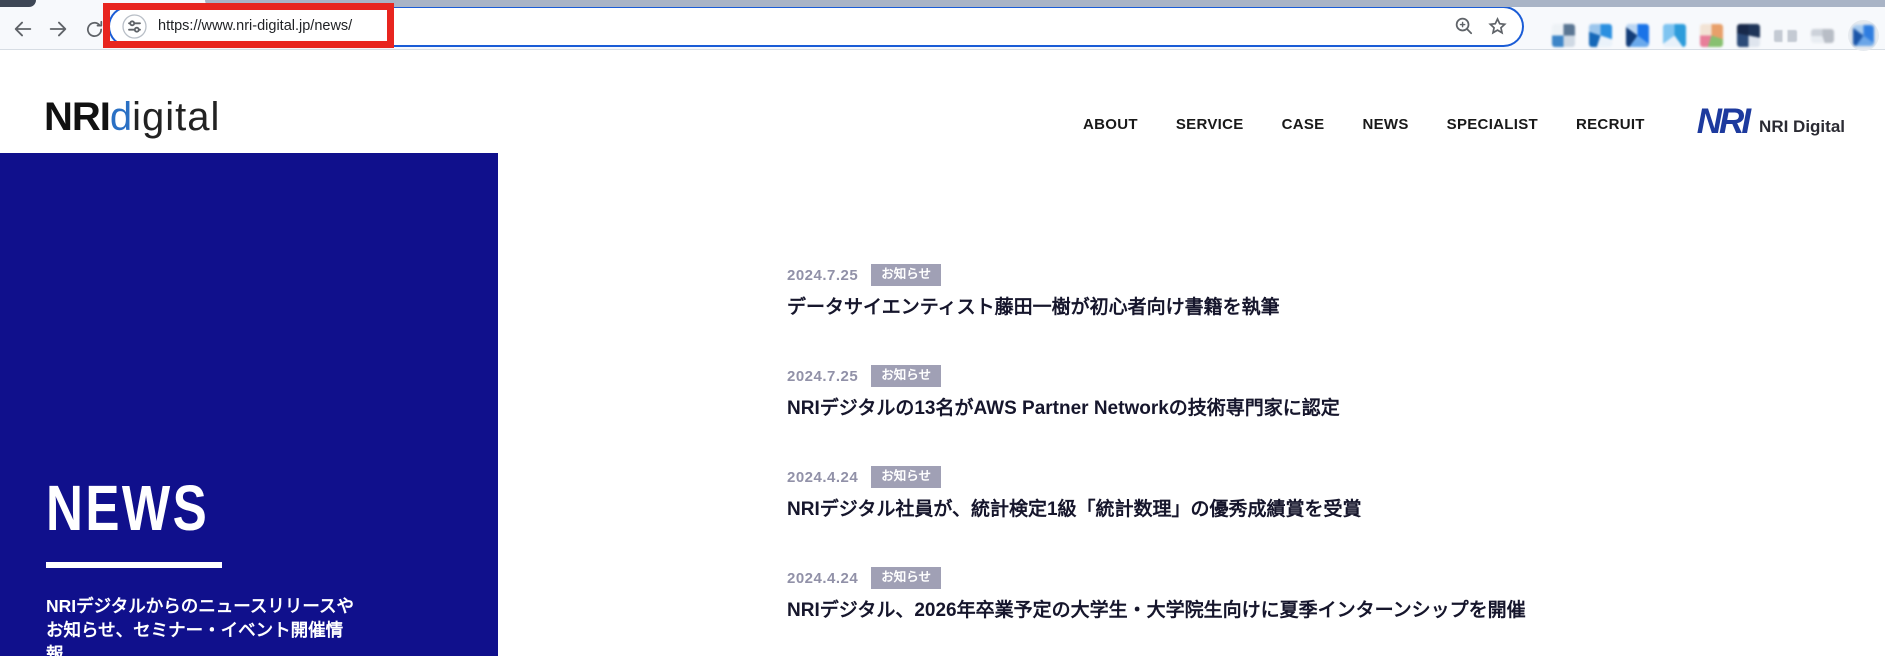 This screenshot has width=1885, height=656. Describe the element at coordinates (1197, 409) in the screenshot. I see `news-title-link: NRIデジタルの13名がAWS Partner Networkの技術専門家に認定` at that location.